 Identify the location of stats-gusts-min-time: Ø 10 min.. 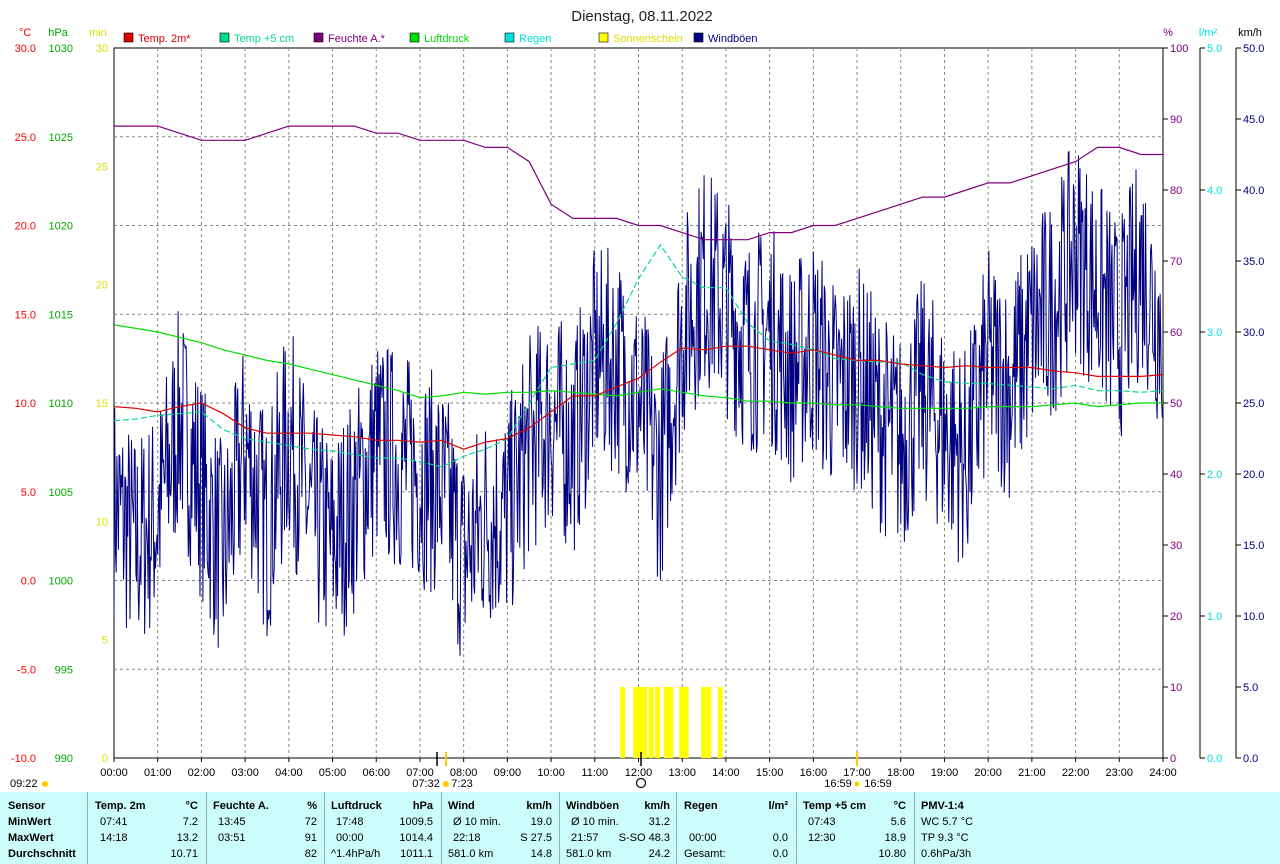
(595, 822).